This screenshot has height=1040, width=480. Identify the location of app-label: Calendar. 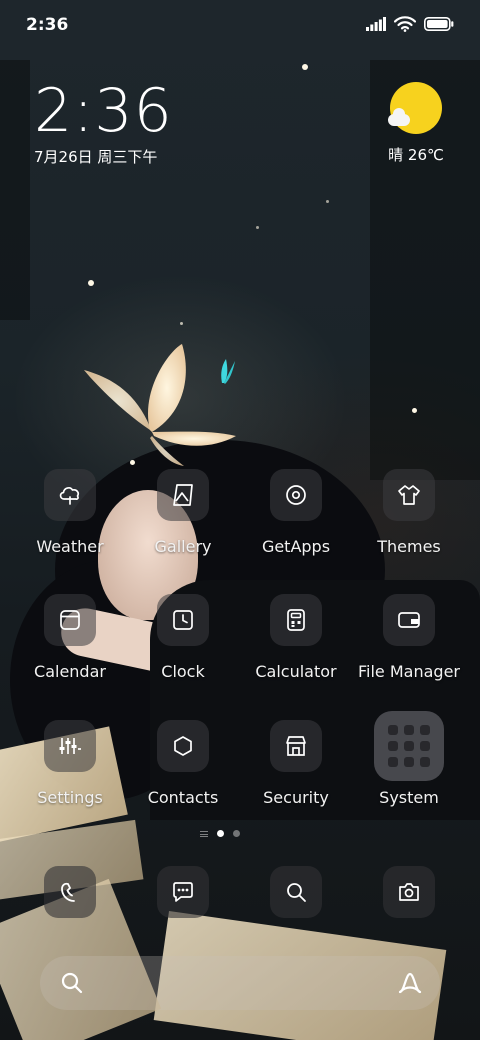
(70, 671).